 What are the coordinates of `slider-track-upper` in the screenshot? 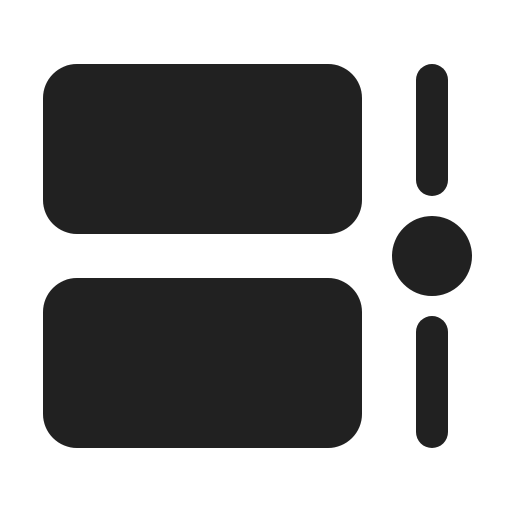 It's located at (432, 130).